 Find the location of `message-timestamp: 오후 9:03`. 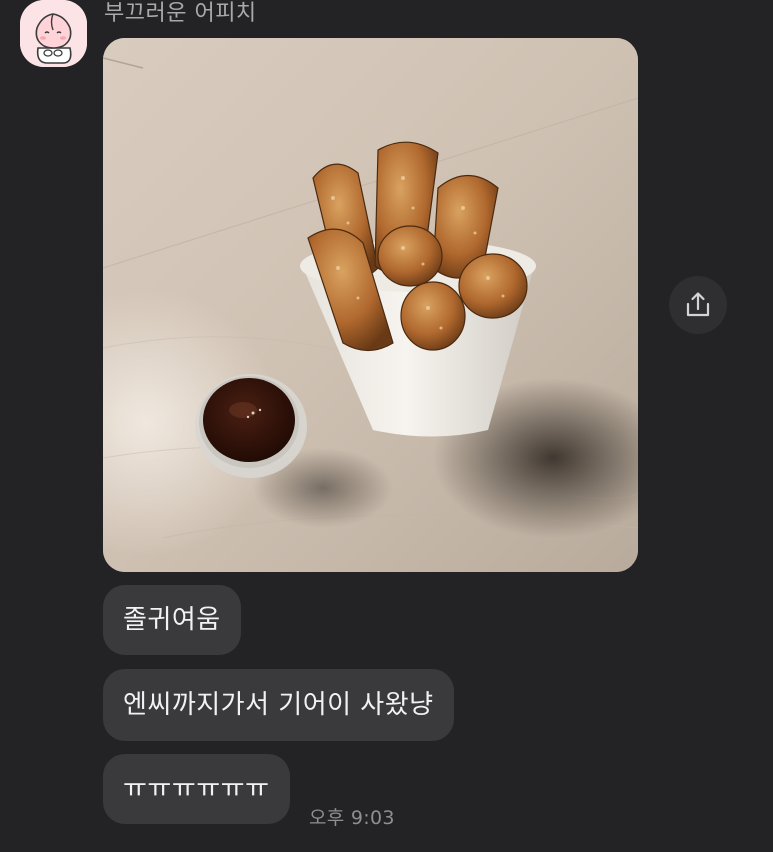

message-timestamp: 오후 9:03 is located at coordinates (352, 818).